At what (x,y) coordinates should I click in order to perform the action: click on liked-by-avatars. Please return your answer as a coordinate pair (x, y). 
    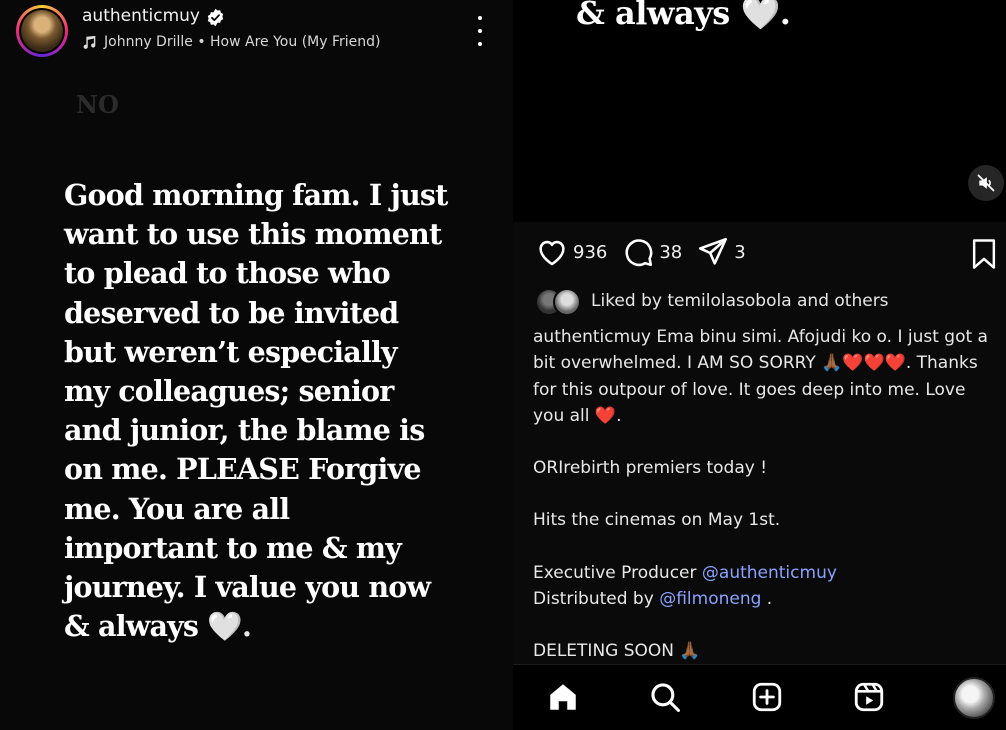
    Looking at the image, I should click on (558, 302).